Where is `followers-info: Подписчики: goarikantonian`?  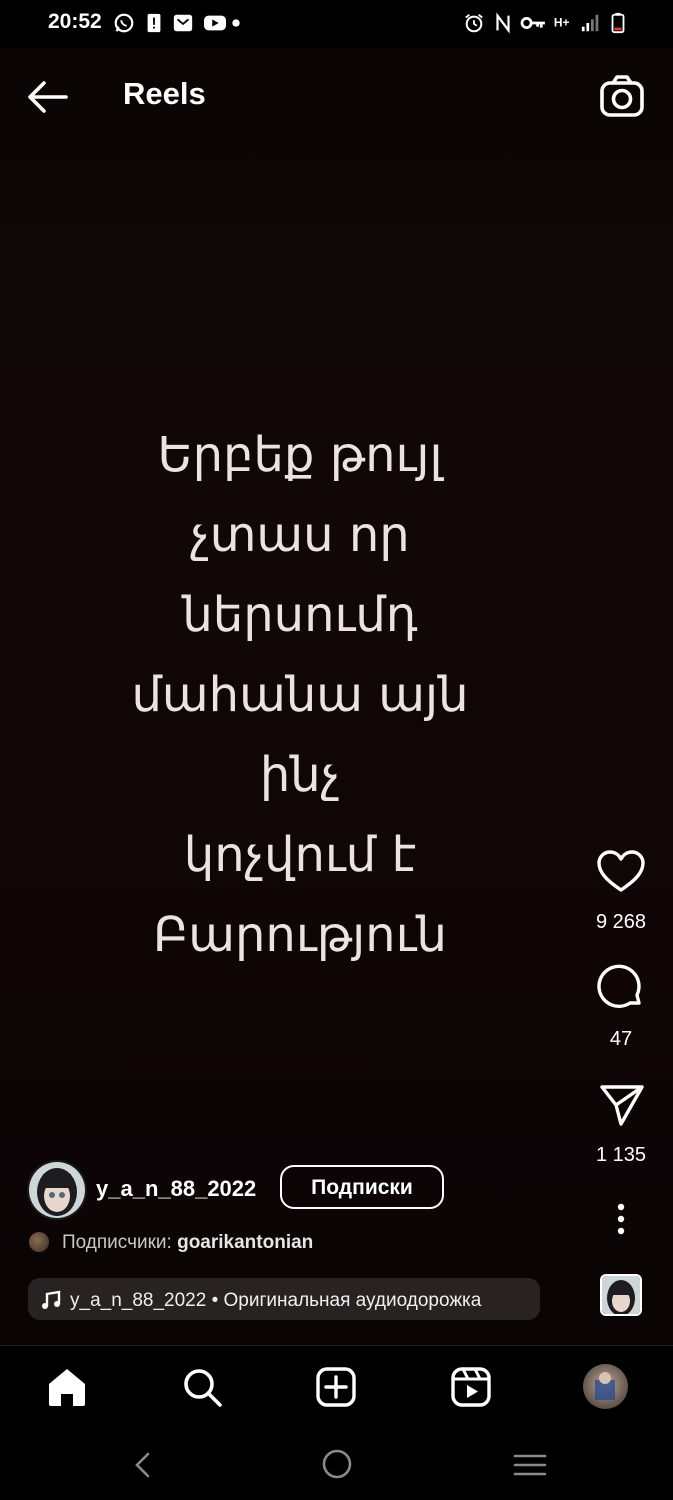 followers-info: Подписчики: goarikantonian is located at coordinates (187, 1243).